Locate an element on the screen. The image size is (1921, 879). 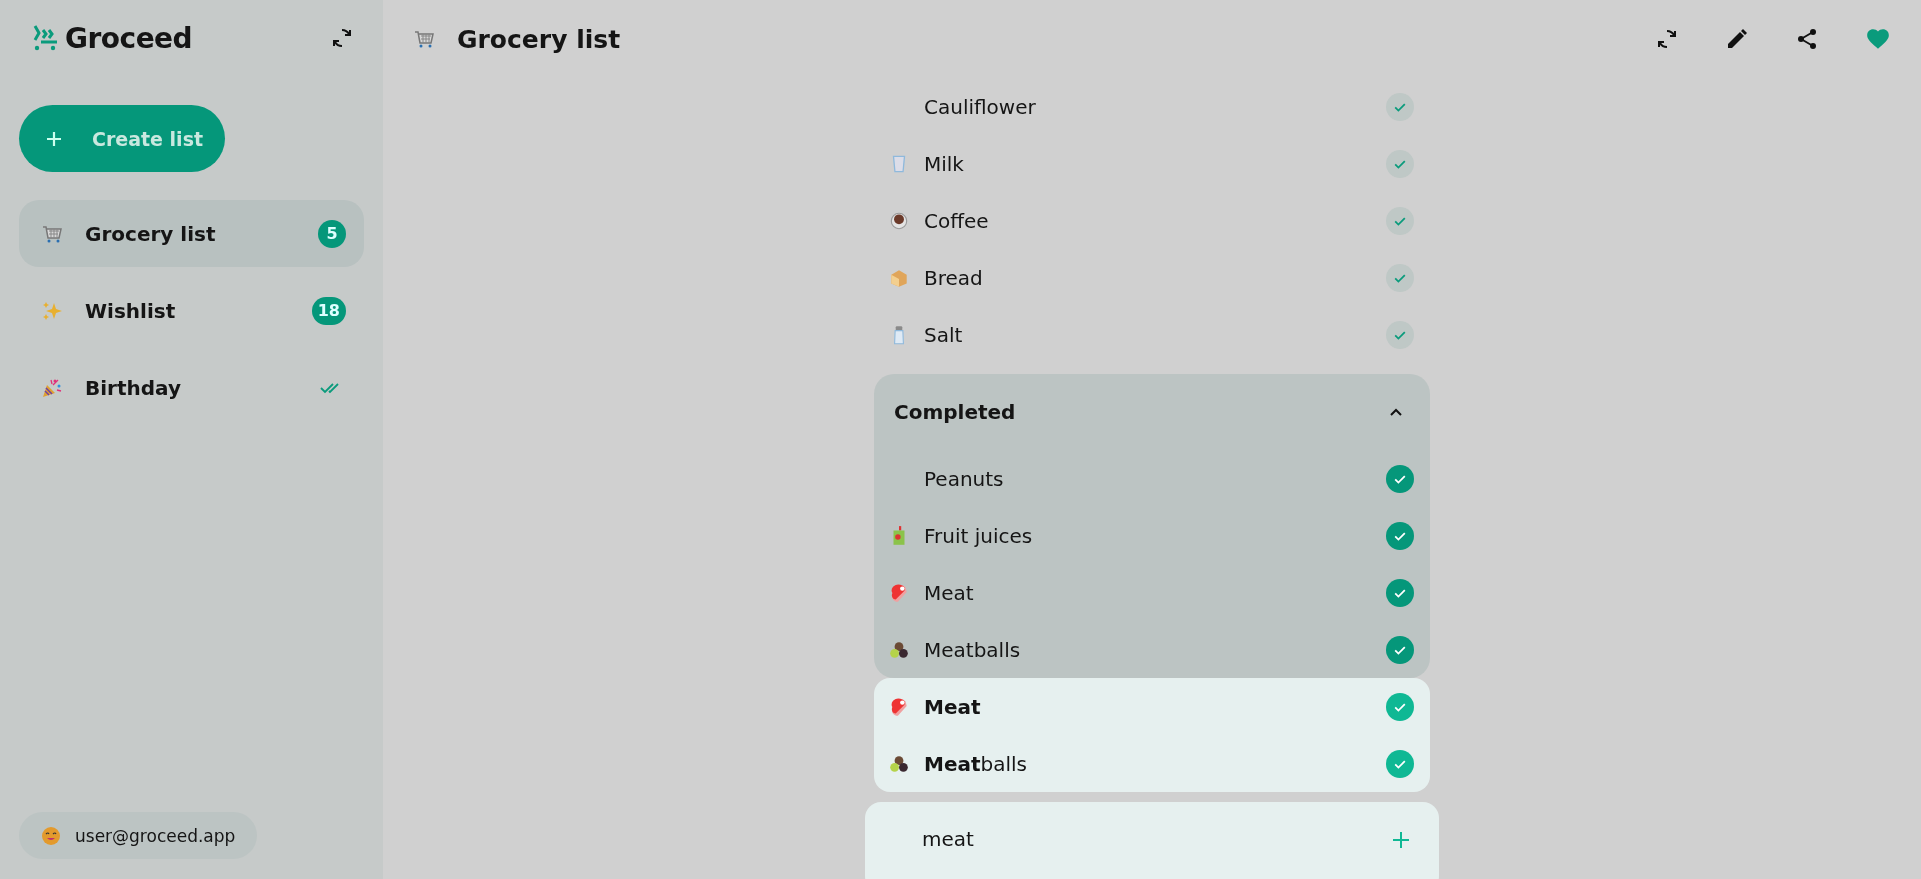
completed-item: Peanuts is located at coordinates (1152, 478).